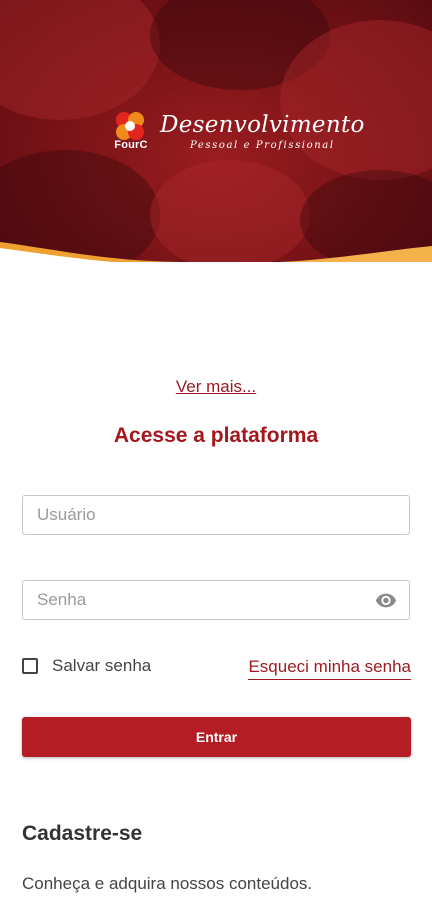 Image resolution: width=432 pixels, height=900 pixels. I want to click on brand-subtitle: Pessoal e Profissional, so click(262, 145).